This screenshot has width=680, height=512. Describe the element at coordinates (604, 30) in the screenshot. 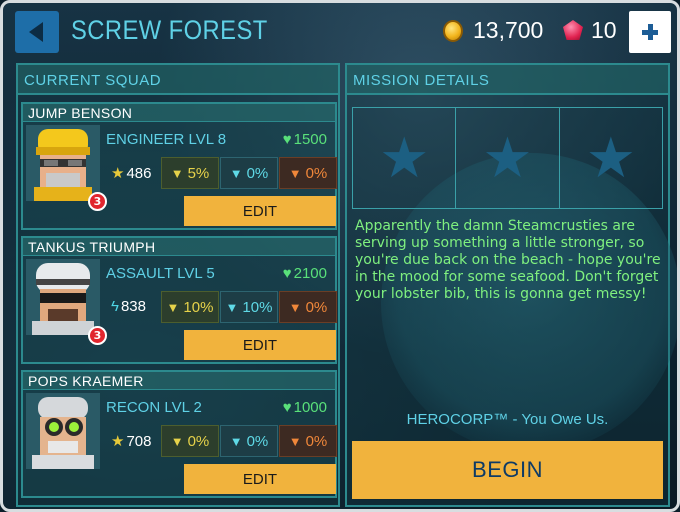

I see `gem-count: 10` at that location.